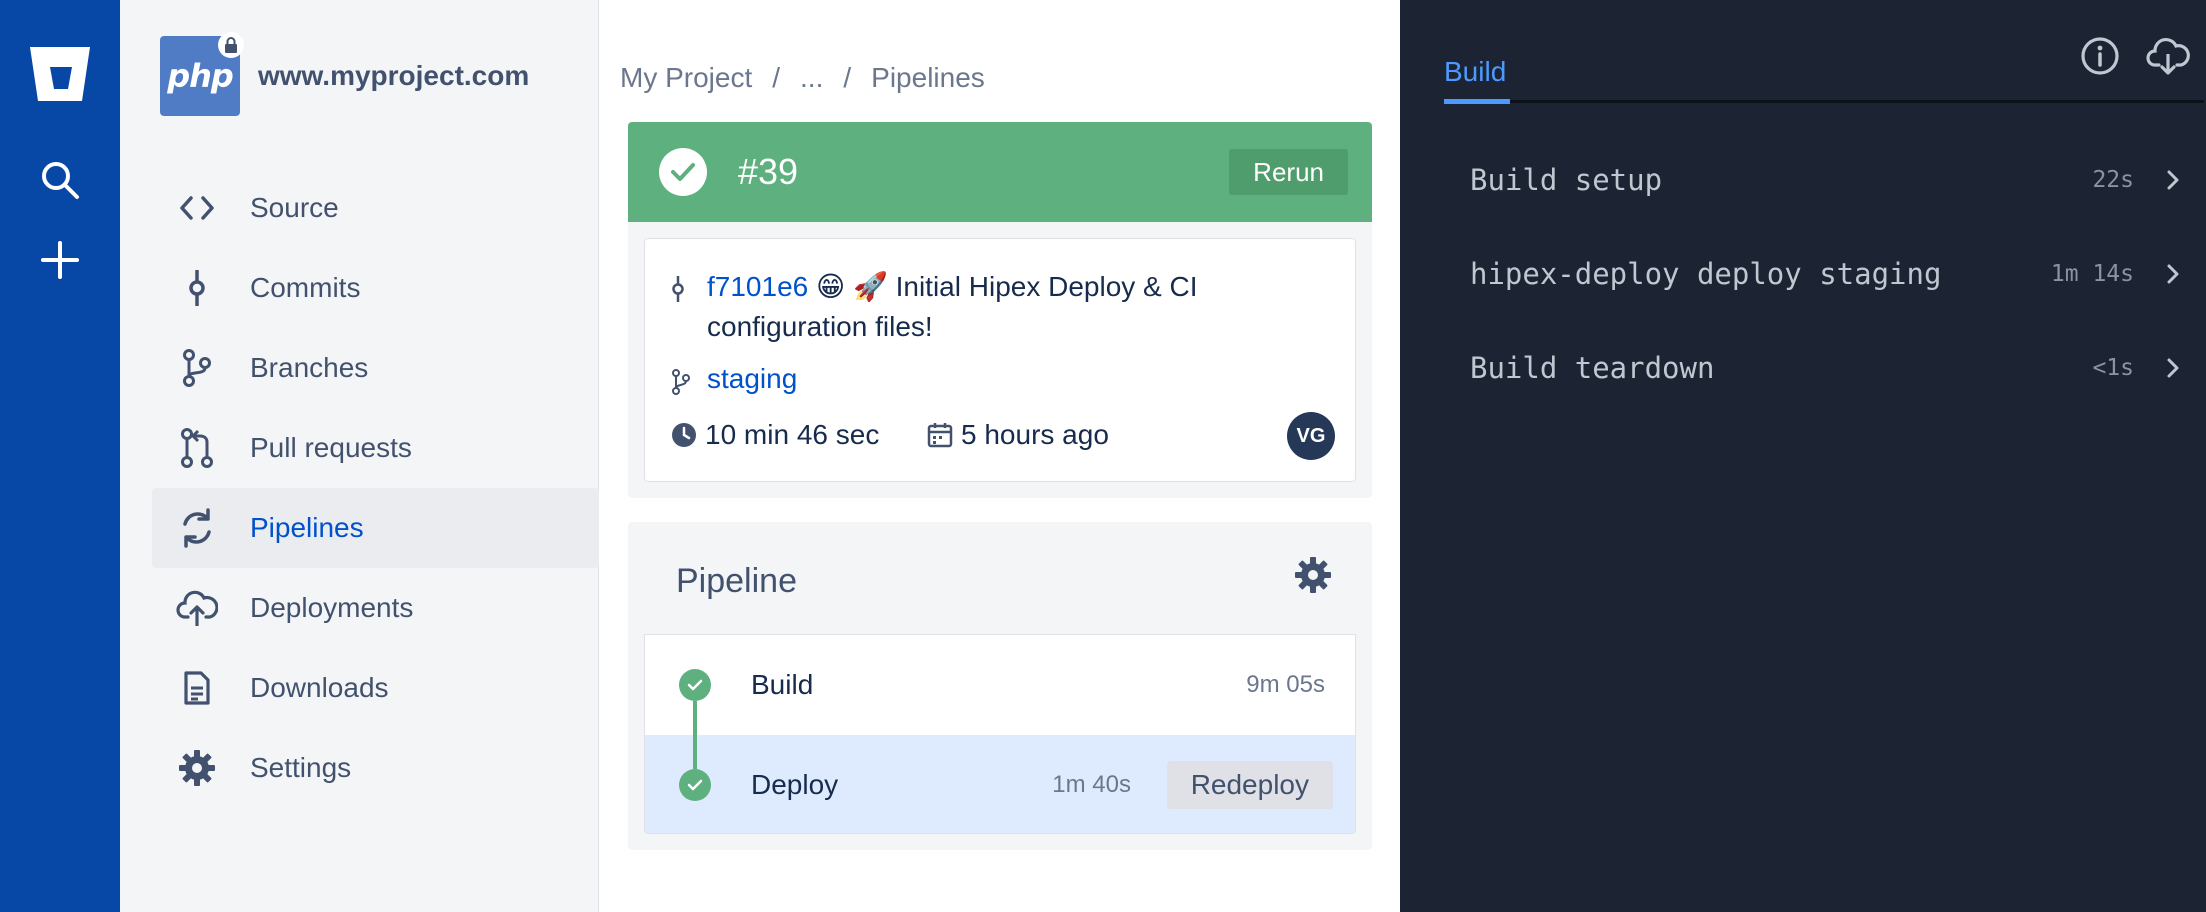  I want to click on step-duration: 9m 05s, so click(1285, 684).